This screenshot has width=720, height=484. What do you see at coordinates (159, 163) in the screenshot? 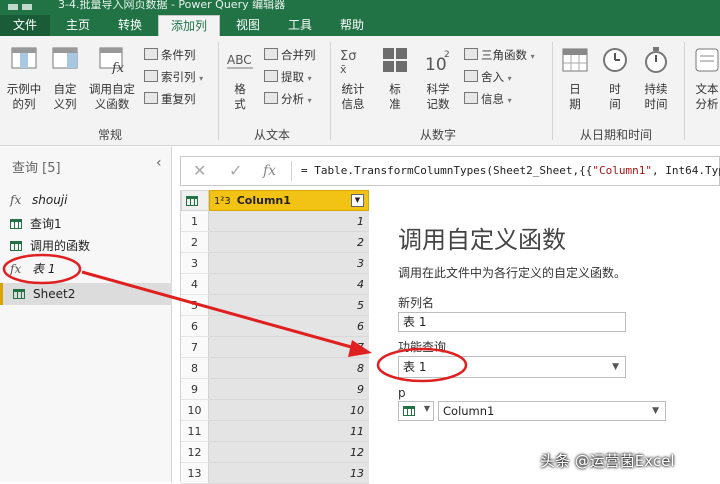
I see `collapse-icon: ‹` at bounding box center [159, 163].